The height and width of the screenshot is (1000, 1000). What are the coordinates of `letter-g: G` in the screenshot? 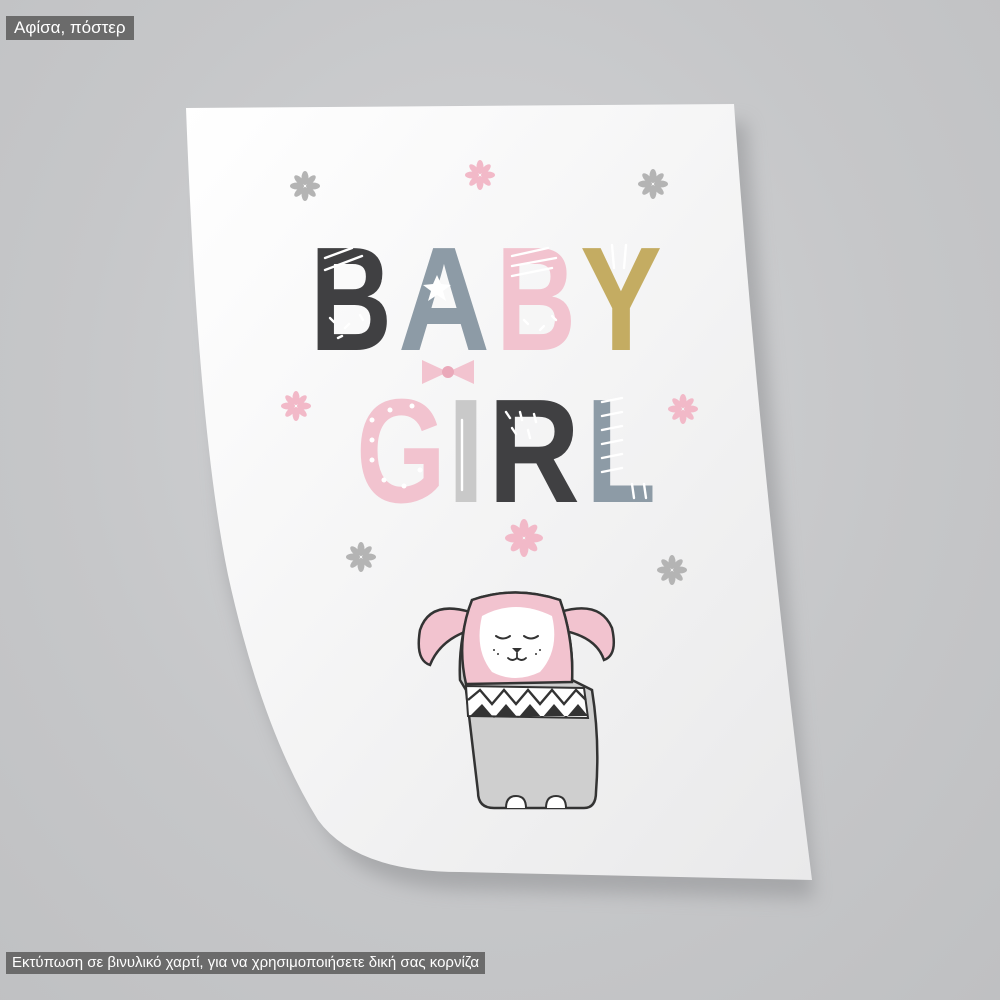 It's located at (401, 451).